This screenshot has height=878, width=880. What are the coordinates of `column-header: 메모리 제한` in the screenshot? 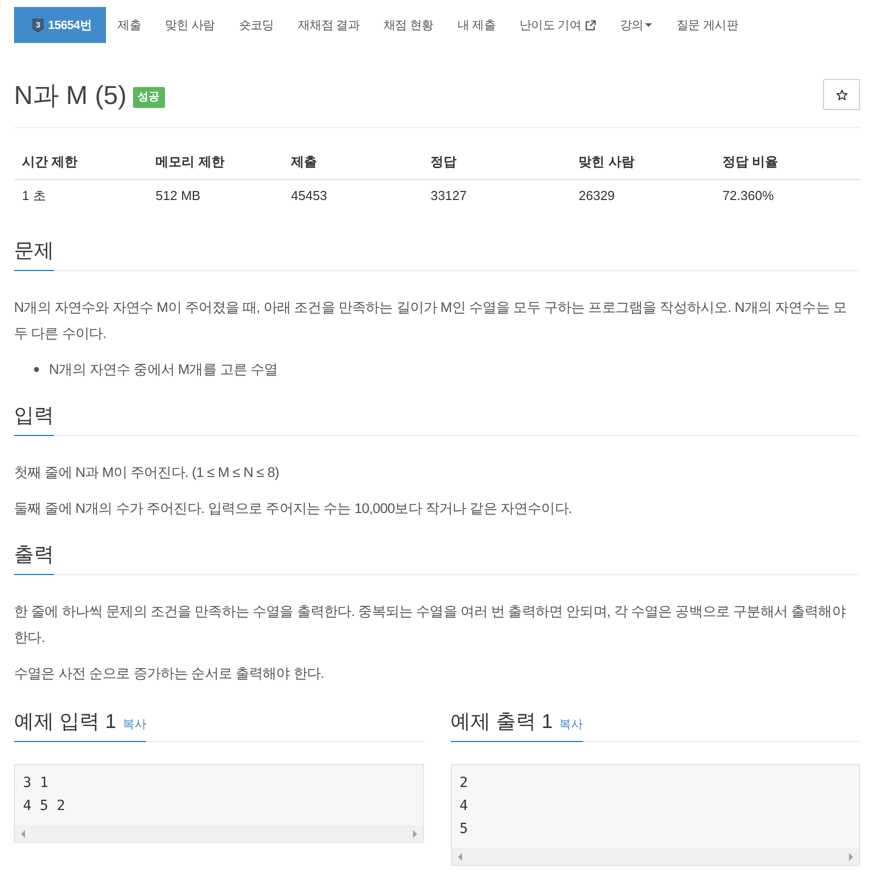 It's located at (216, 162).